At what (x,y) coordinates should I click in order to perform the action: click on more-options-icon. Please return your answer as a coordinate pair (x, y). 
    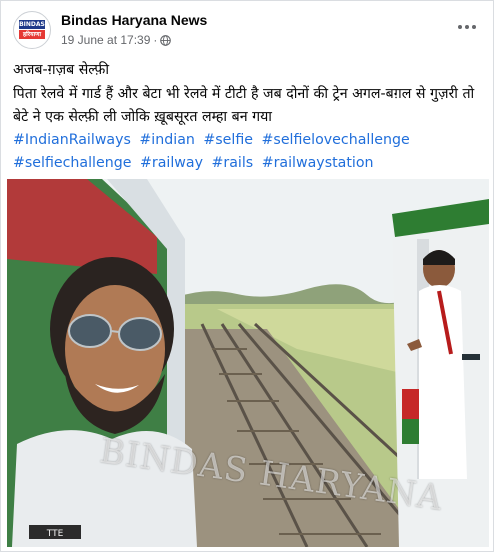
    Looking at the image, I should click on (467, 27).